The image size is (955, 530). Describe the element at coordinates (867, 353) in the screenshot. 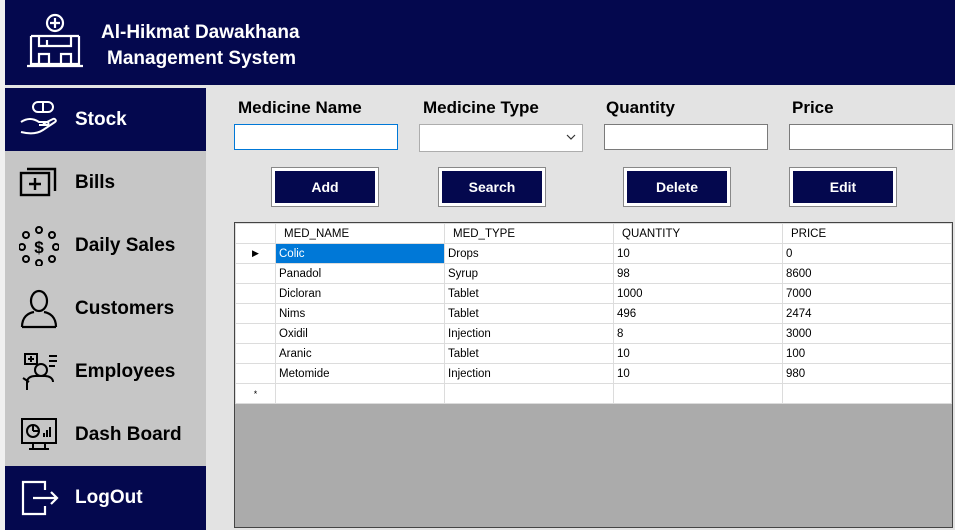

I see `table-cell: 100` at that location.